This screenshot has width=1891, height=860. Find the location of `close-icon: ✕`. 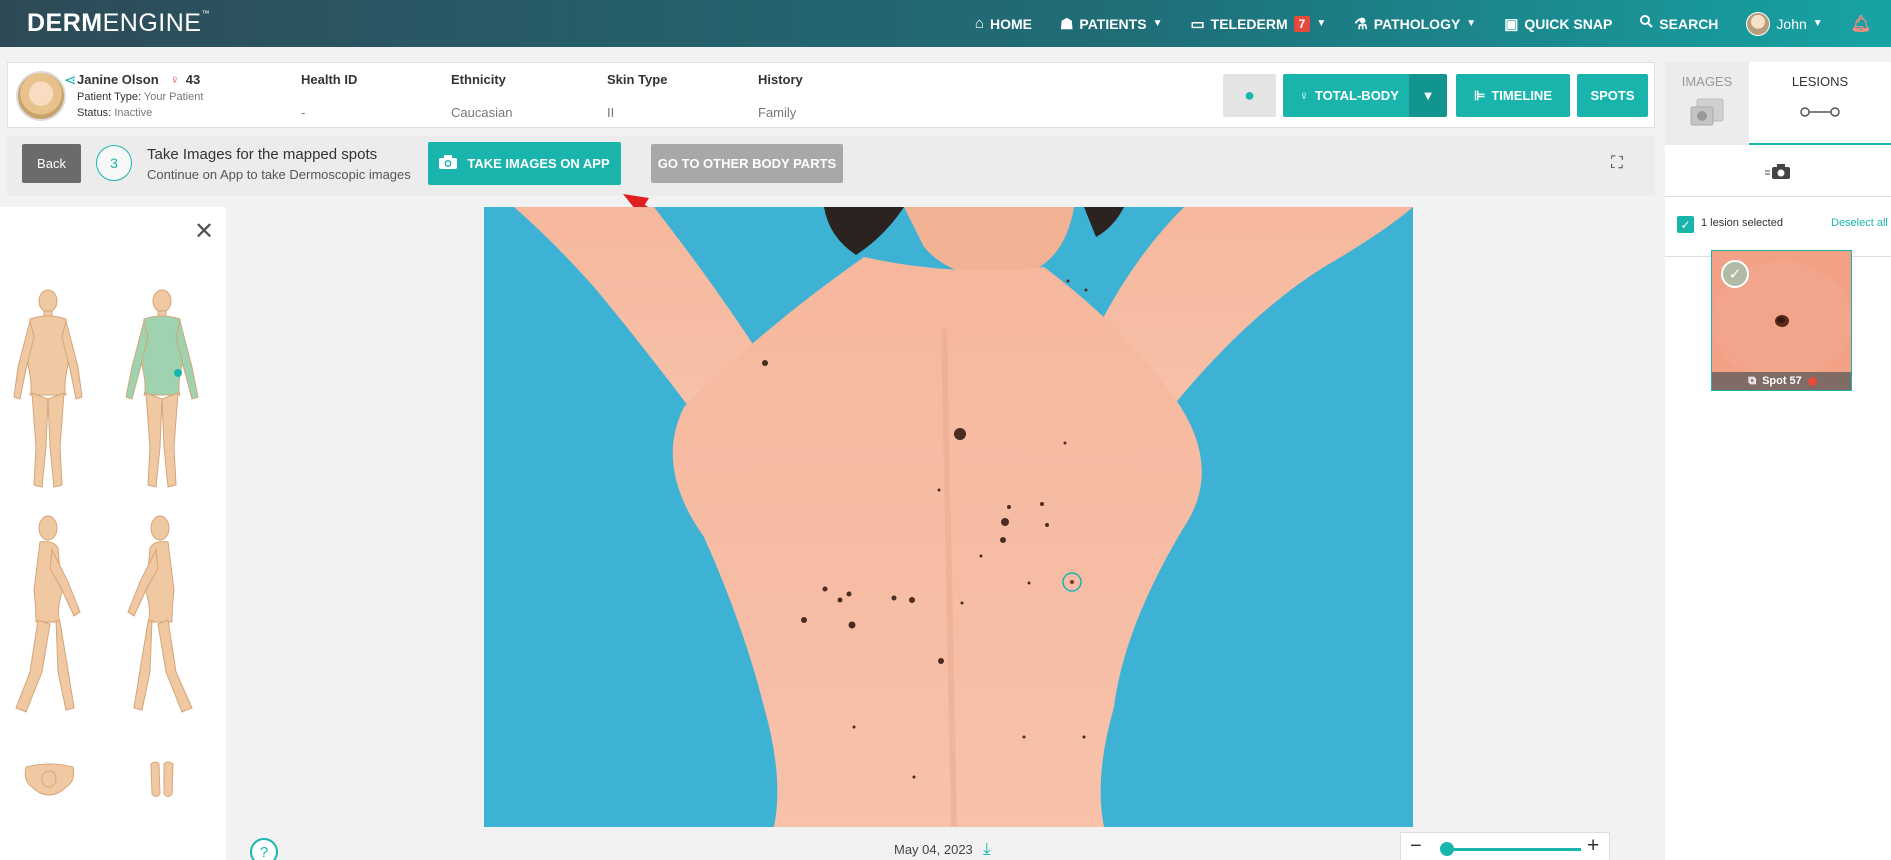

close-icon: ✕ is located at coordinates (204, 231).